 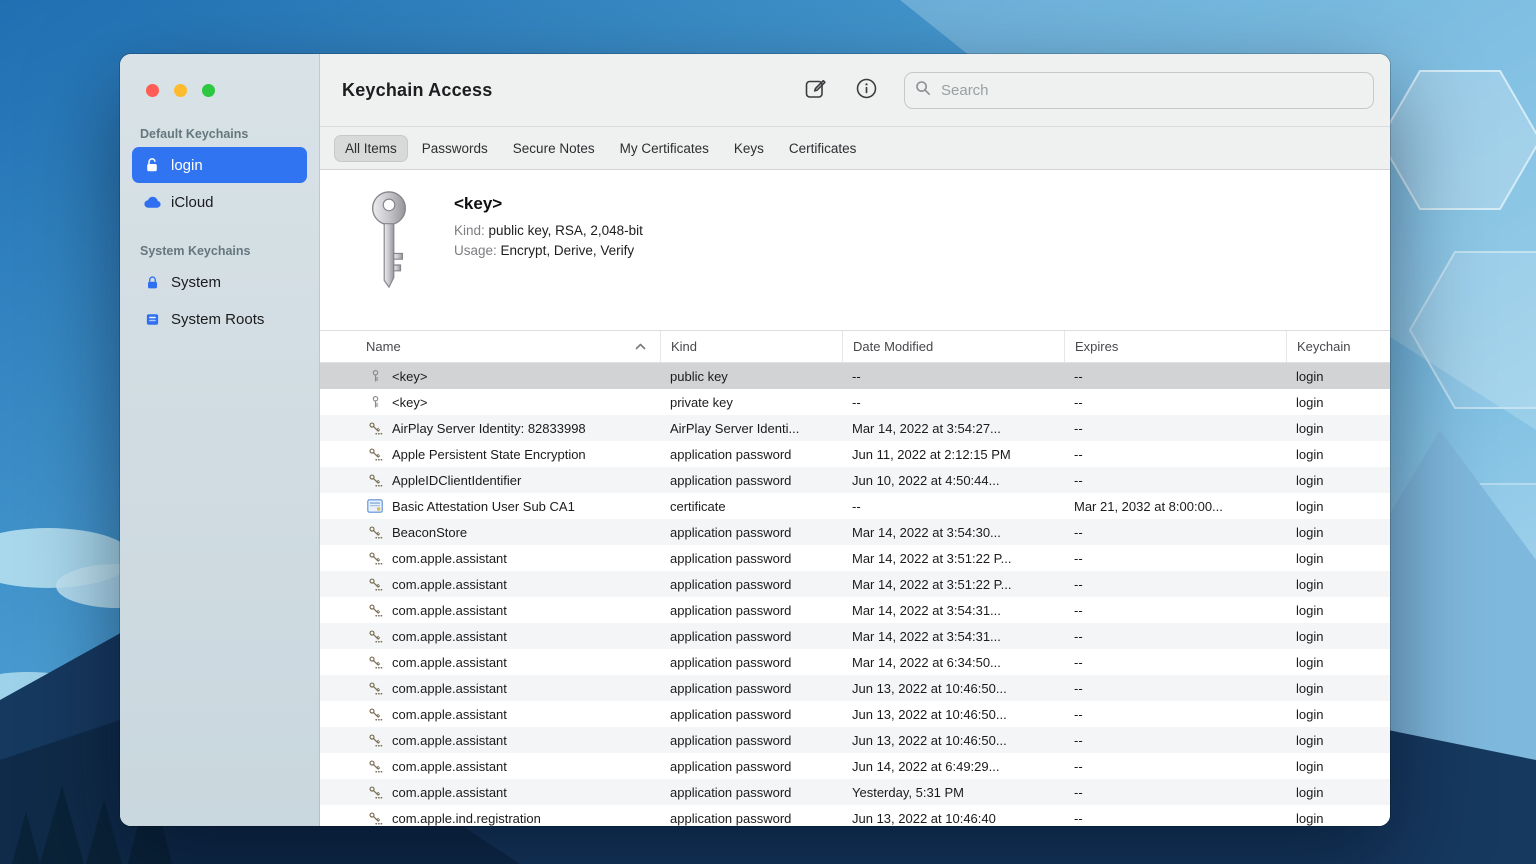 I want to click on tab-label: Certificates, so click(x=822, y=148).